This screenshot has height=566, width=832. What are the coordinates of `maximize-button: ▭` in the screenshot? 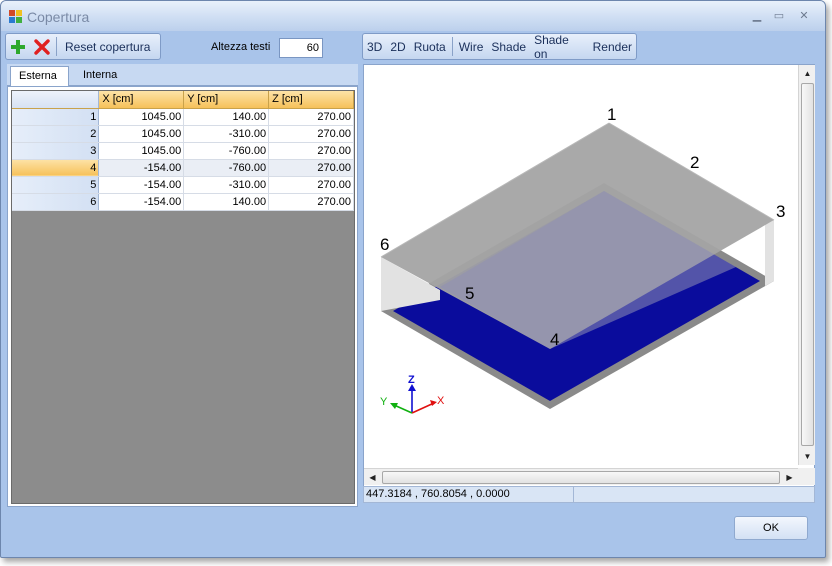 It's located at (779, 16).